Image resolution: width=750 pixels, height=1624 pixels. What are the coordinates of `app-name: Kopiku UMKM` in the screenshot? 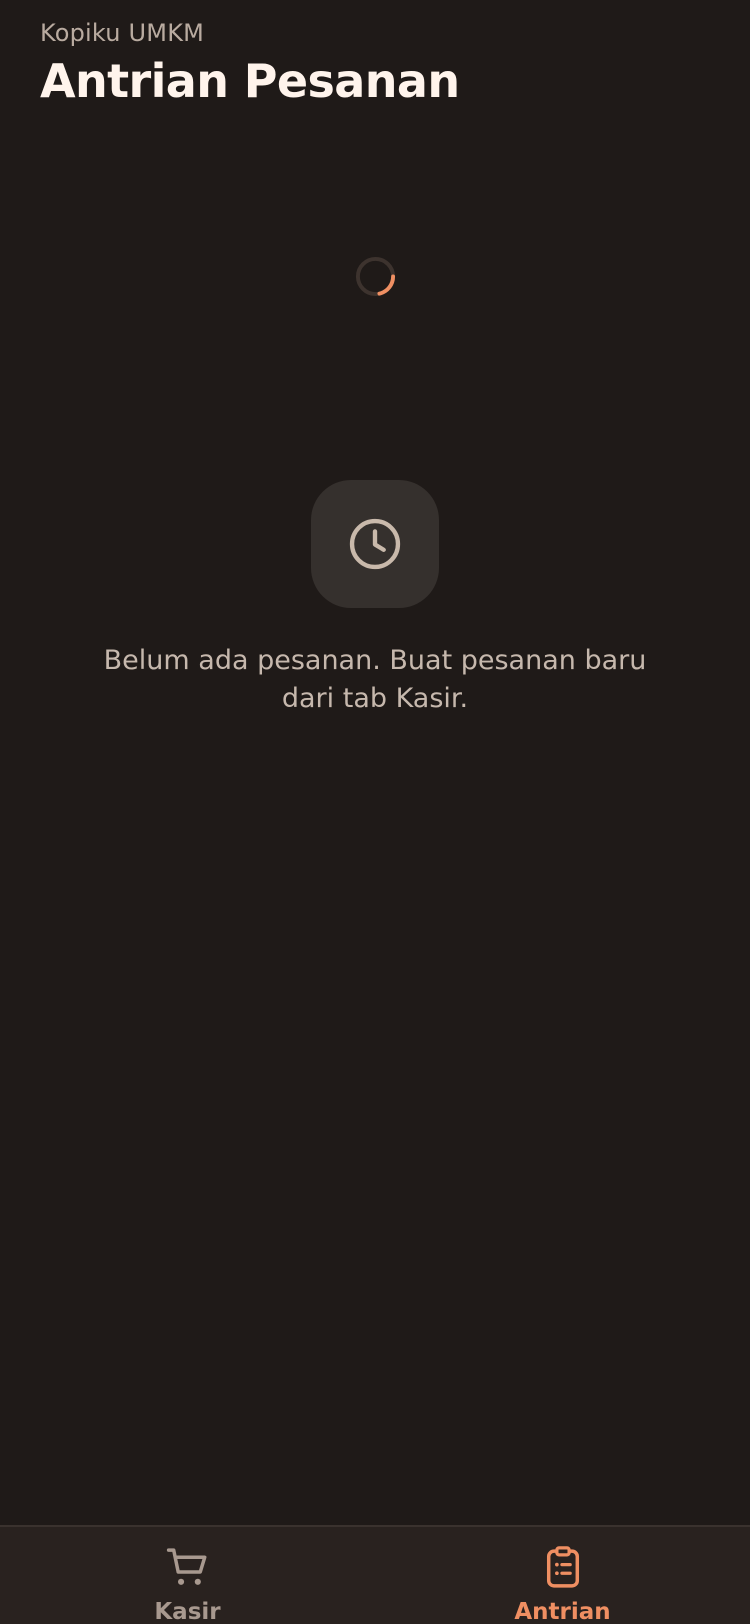 It's located at (122, 33).